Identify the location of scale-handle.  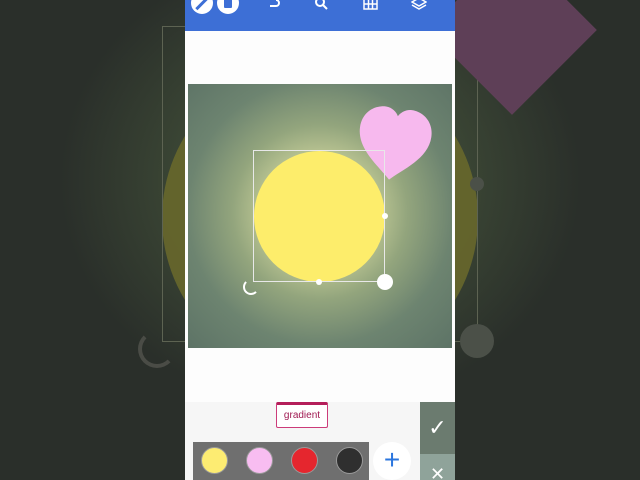
(385, 282).